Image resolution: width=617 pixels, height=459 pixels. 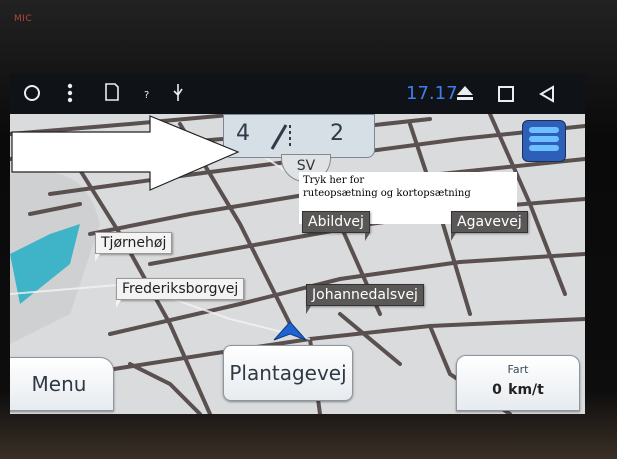 I want to click on menu-dots-icon, so click(x=70, y=93).